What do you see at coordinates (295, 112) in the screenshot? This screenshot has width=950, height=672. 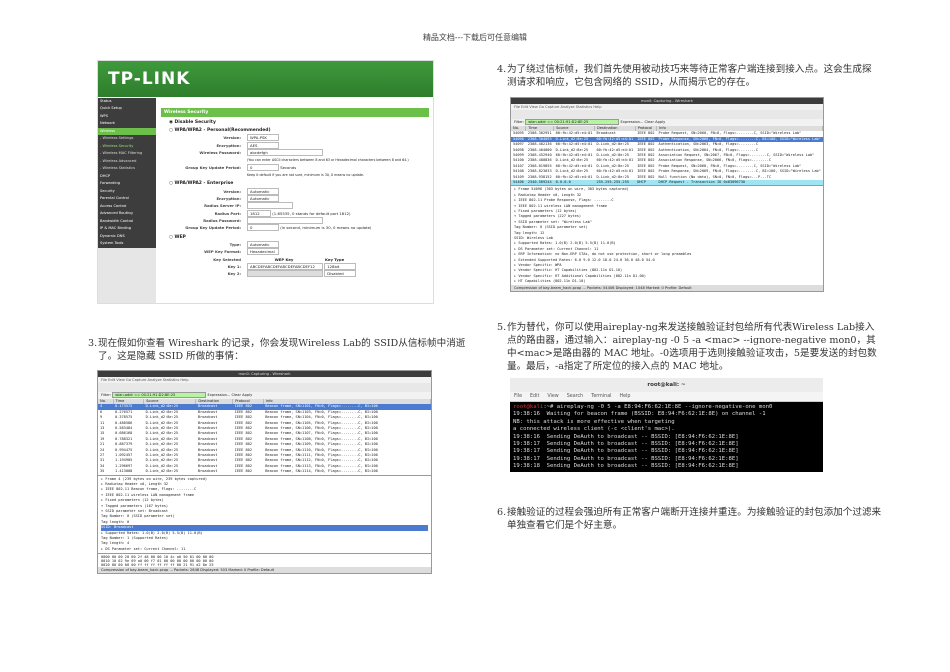 I see `section-title: Wireless Security` at bounding box center [295, 112].